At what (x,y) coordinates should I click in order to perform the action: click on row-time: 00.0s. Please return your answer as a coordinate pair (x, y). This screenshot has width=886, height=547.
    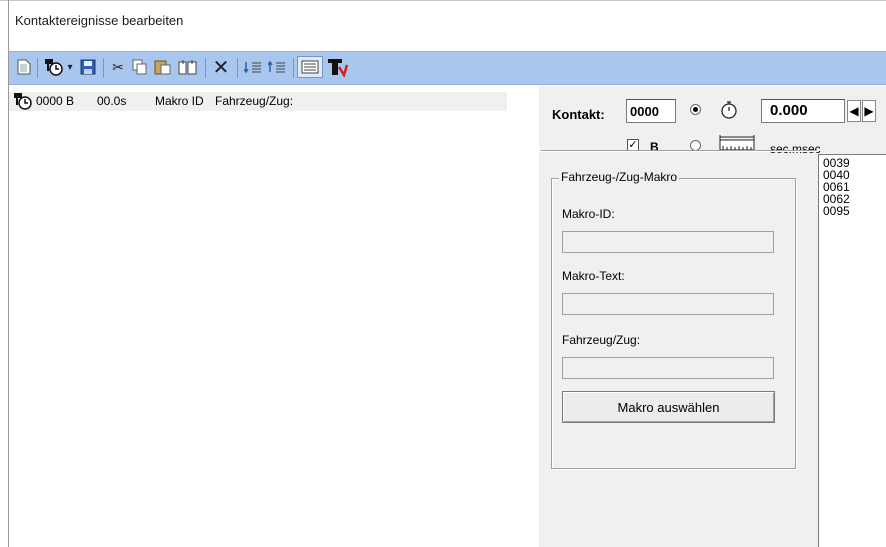
    Looking at the image, I should click on (112, 101).